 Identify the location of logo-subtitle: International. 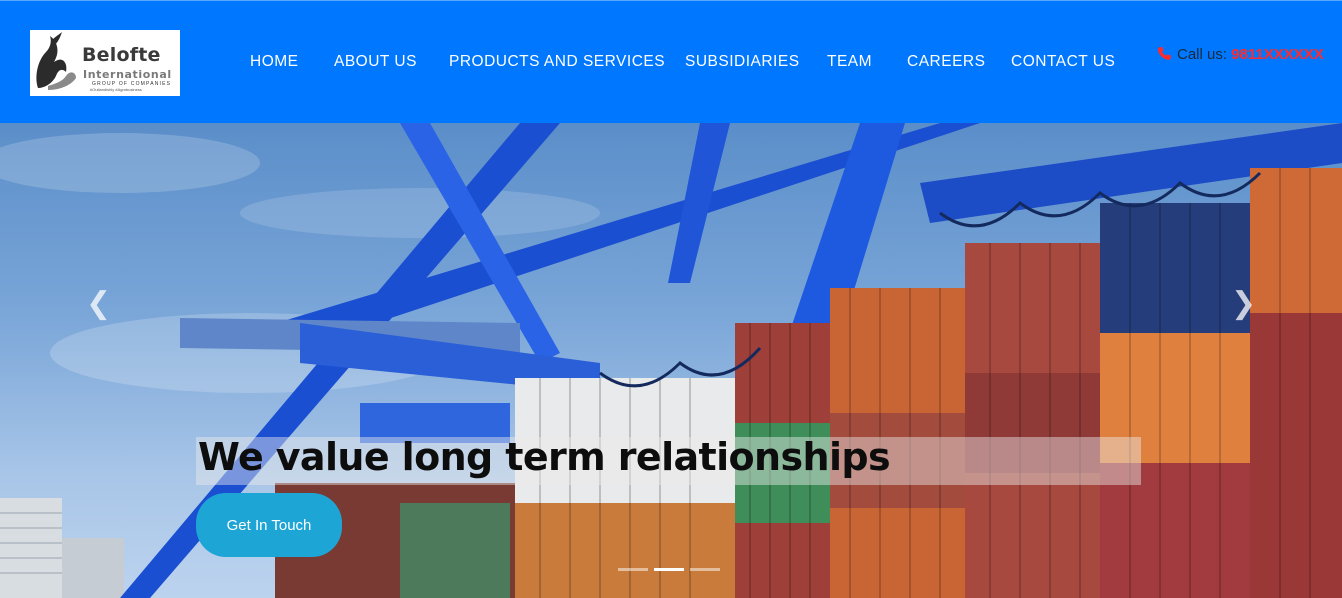
(127, 74).